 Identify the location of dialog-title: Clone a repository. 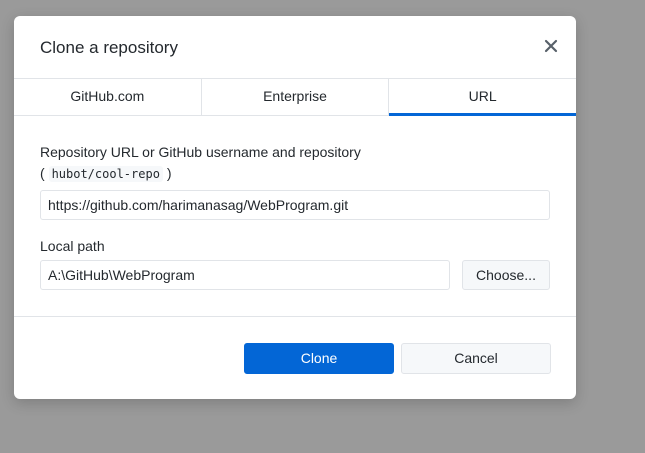
(109, 47).